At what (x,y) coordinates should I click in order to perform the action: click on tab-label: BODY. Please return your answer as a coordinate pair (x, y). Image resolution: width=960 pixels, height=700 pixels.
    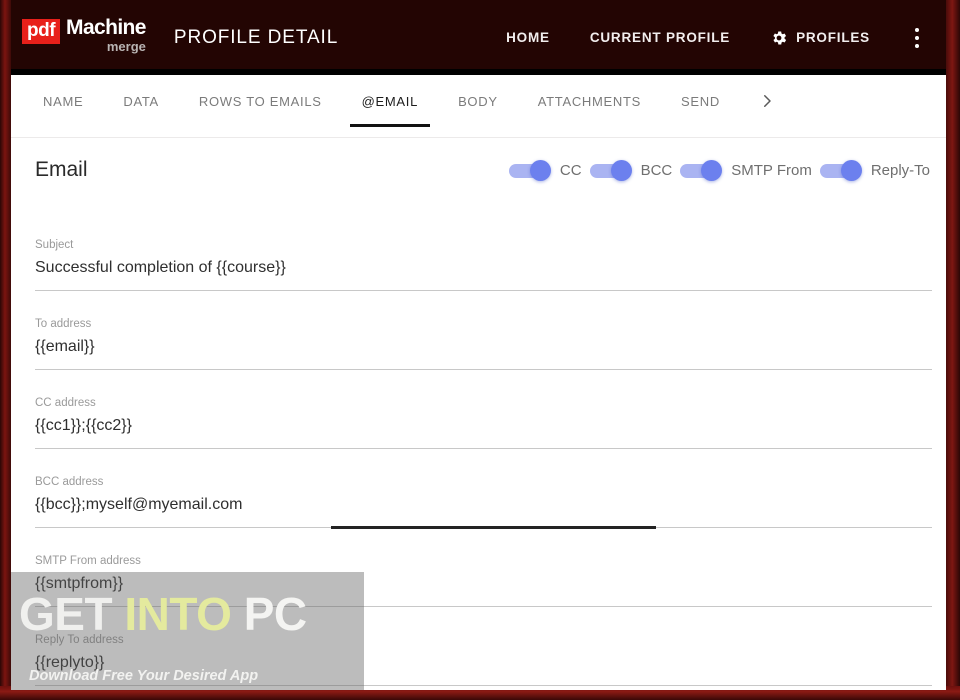
    Looking at the image, I should click on (478, 101).